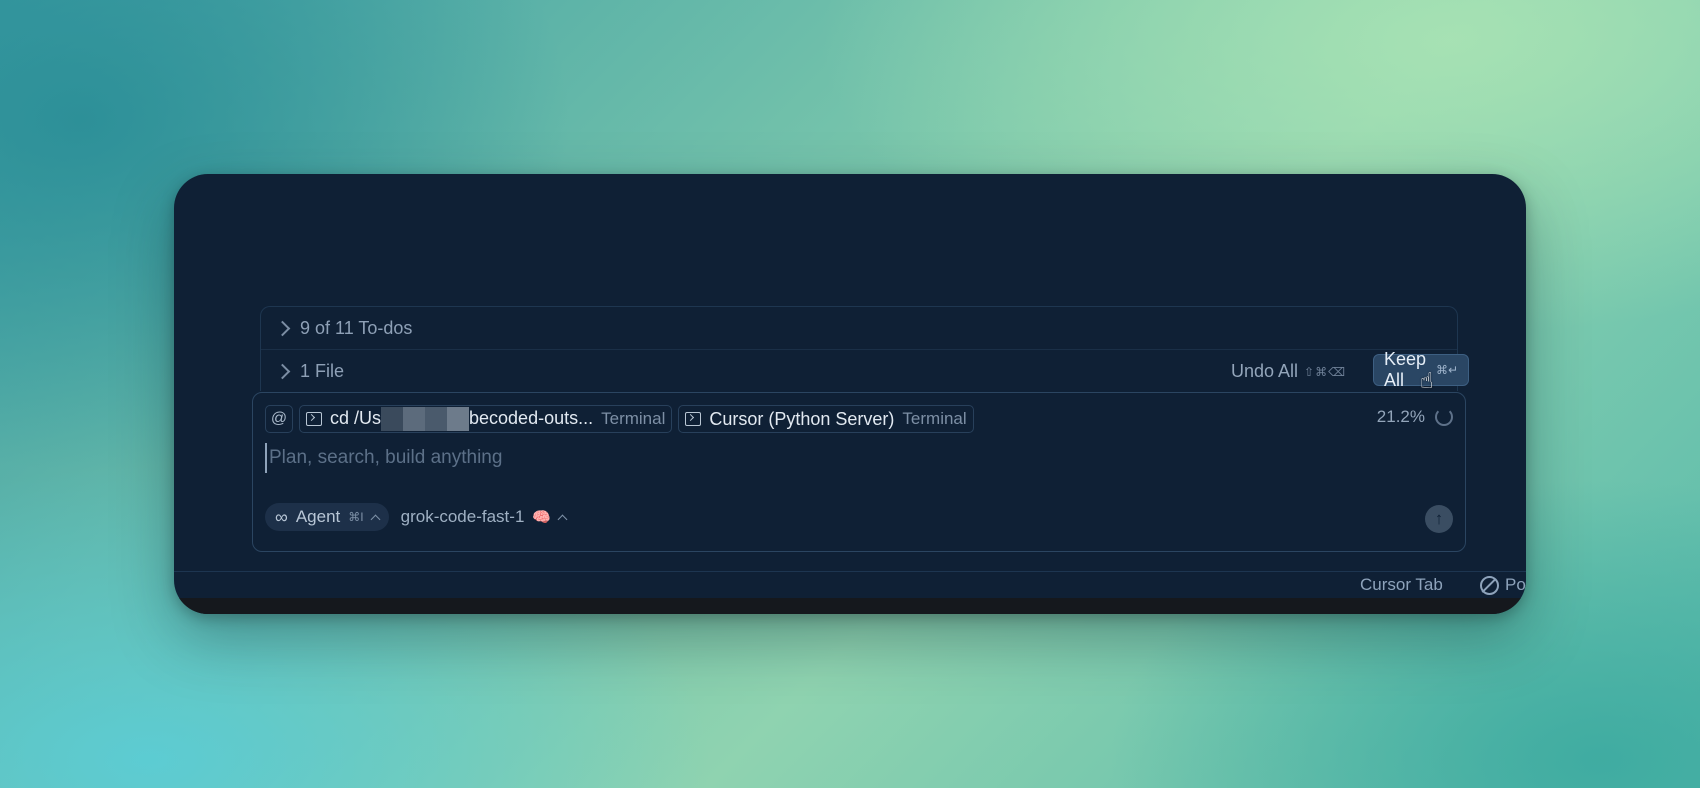  I want to click on window-bottom-edge, so click(850, 606).